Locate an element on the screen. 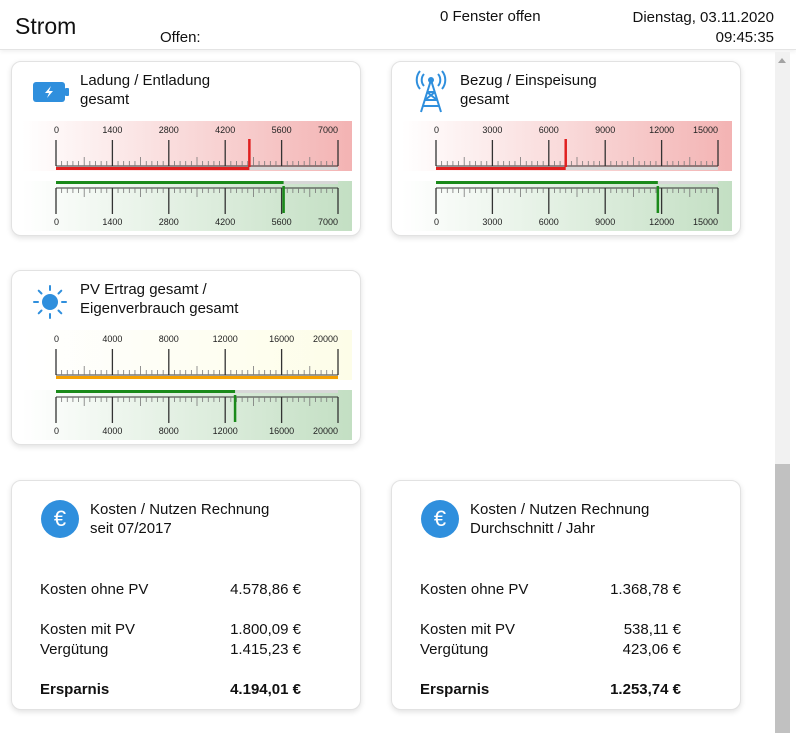  gauge-bottom-tick-label: 8000 is located at coordinates (169, 431).